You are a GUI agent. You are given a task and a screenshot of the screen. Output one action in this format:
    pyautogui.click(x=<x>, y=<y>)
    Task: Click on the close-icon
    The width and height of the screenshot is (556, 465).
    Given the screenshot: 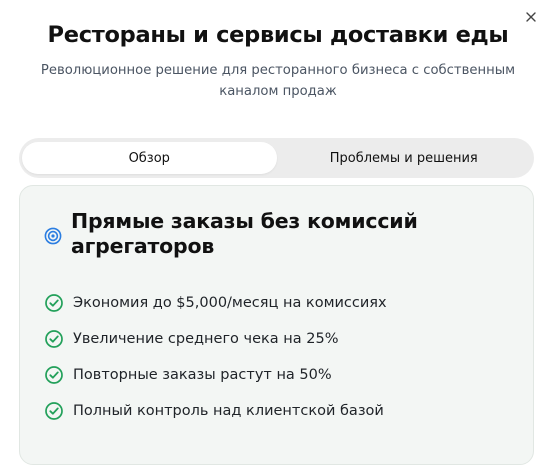 What is the action you would take?
    pyautogui.click(x=531, y=17)
    